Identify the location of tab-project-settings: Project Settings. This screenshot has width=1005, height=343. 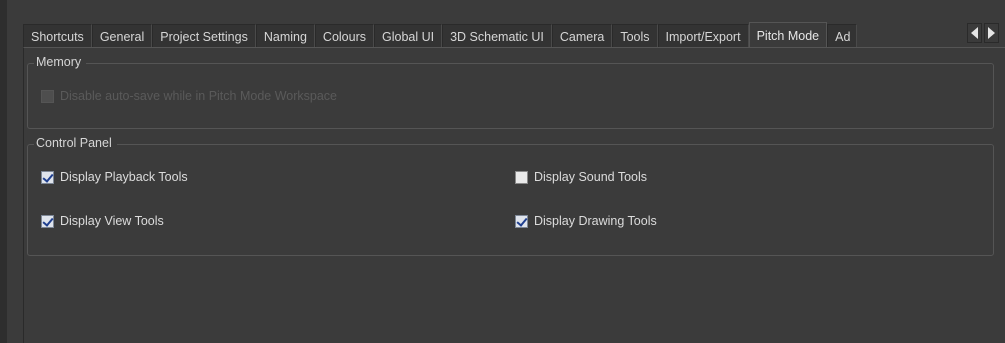
(204, 36).